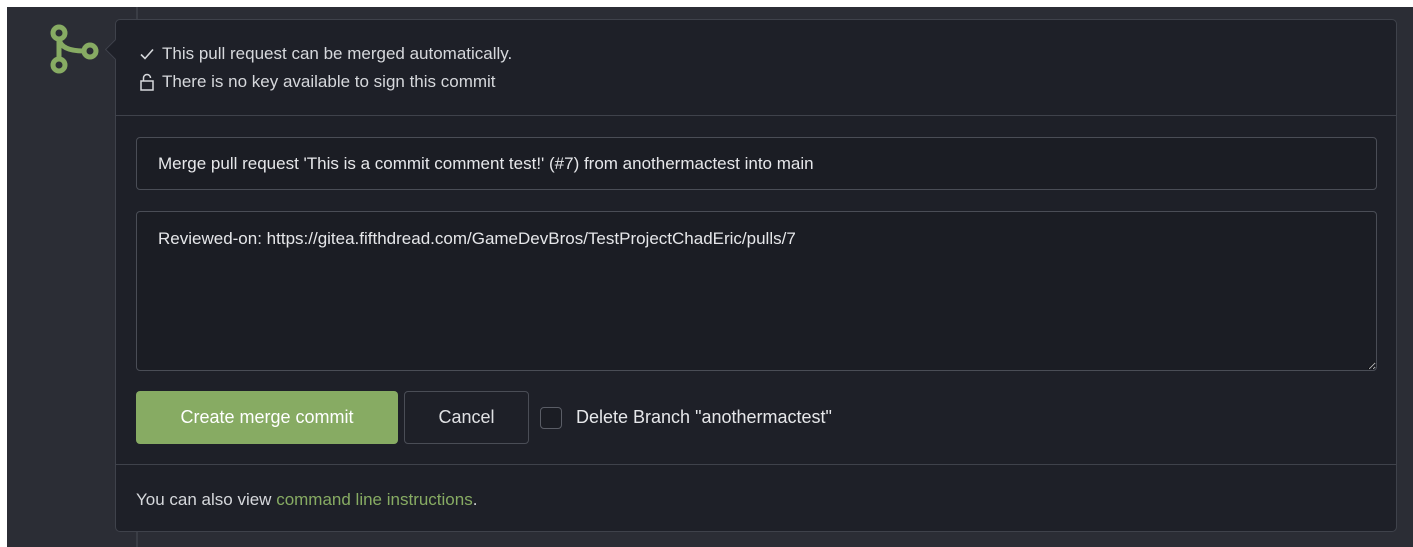 The height and width of the screenshot is (547, 1413). I want to click on check-icon, so click(147, 54).